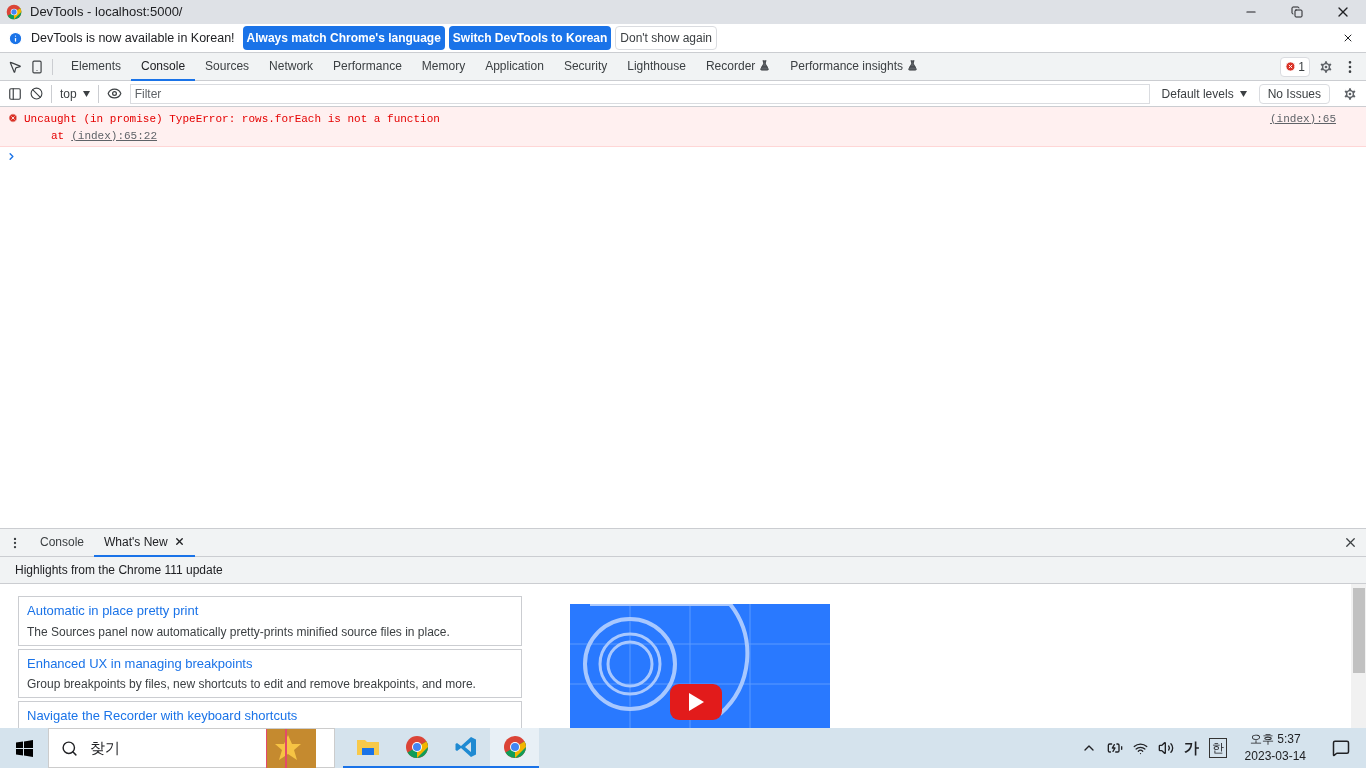 The height and width of the screenshot is (768, 1366). What do you see at coordinates (443, 66) in the screenshot?
I see `panel-tab: Memory` at bounding box center [443, 66].